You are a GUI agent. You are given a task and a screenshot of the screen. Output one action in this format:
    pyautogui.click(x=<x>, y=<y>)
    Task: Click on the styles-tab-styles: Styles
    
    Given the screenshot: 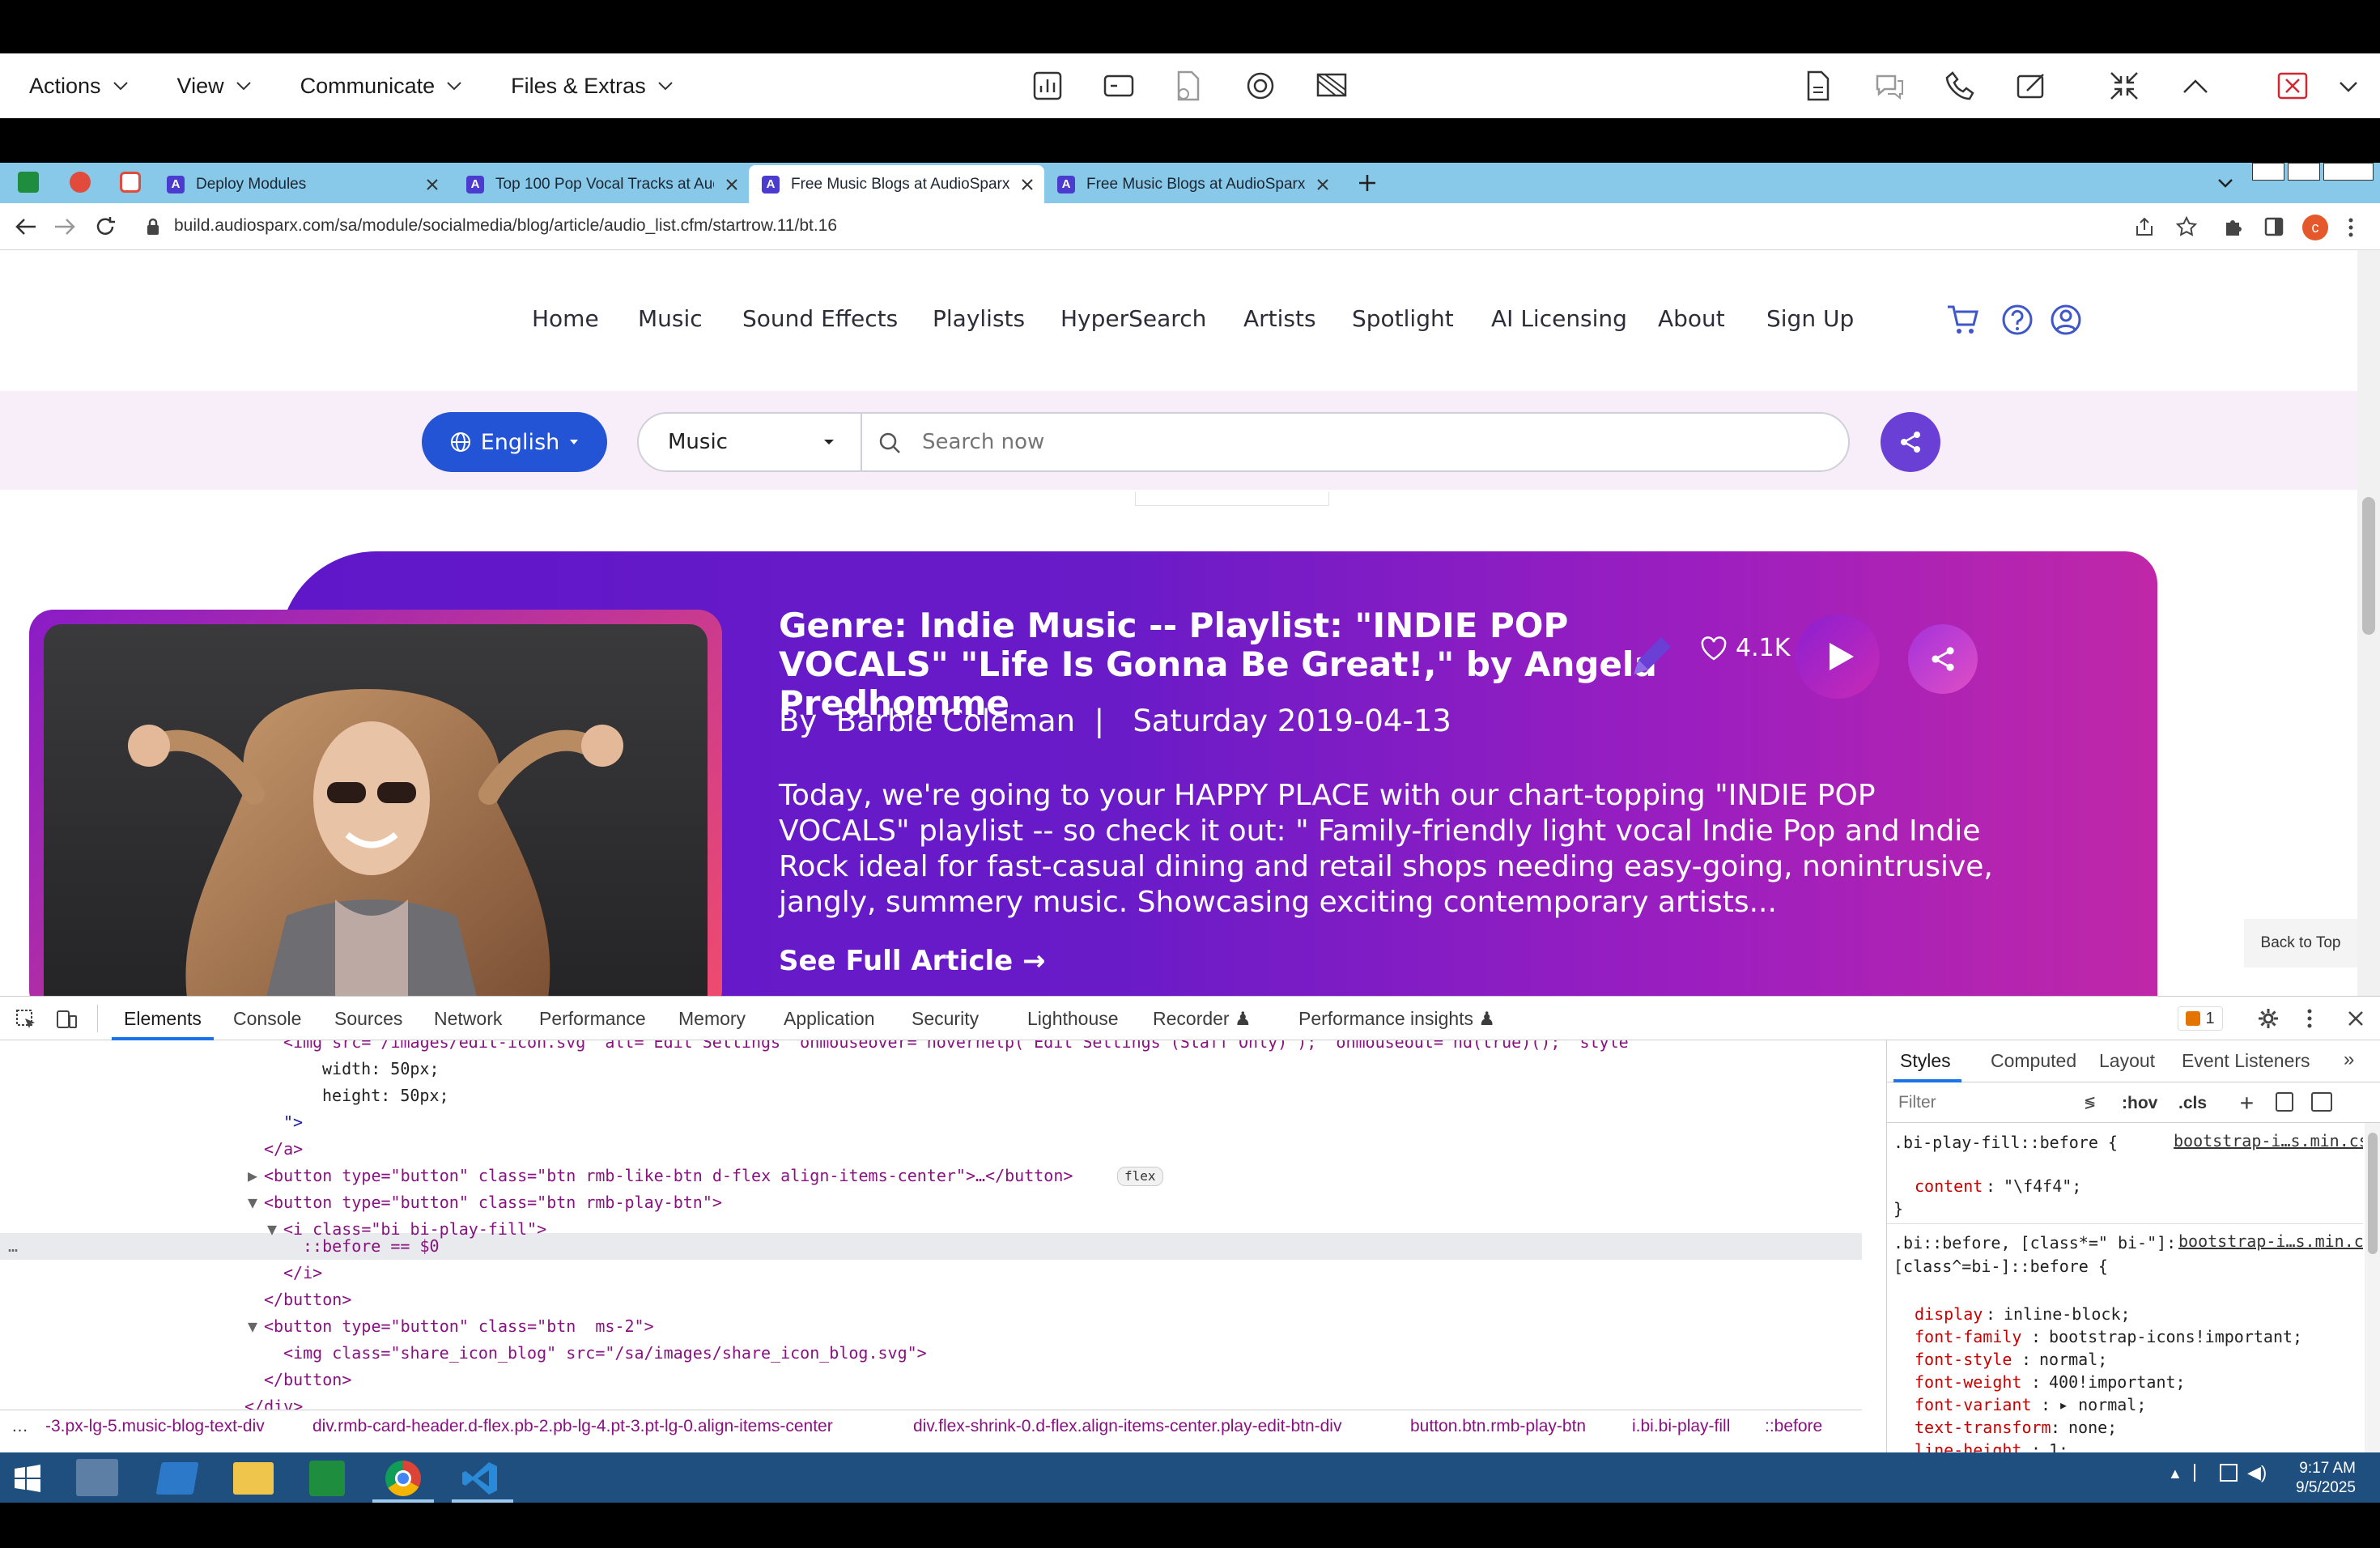 What is the action you would take?
    pyautogui.click(x=1925, y=1061)
    